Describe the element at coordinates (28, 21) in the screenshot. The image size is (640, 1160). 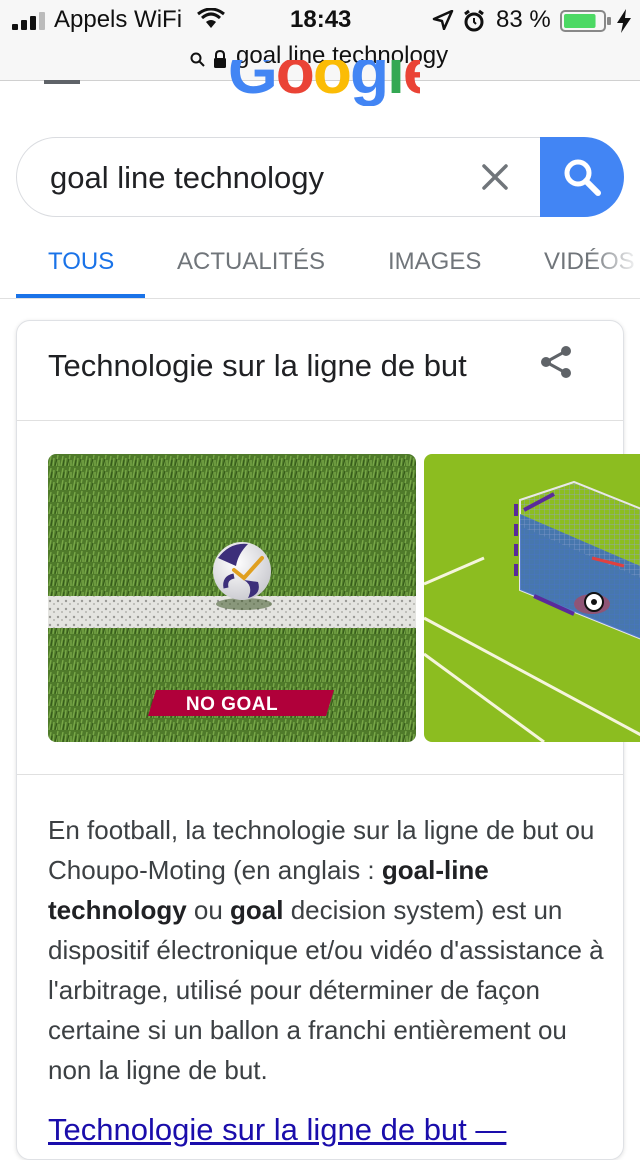
I see `signal-icon` at that location.